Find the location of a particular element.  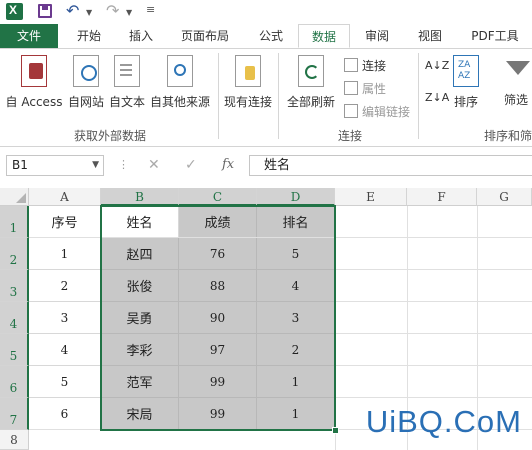

cell-a1: 序号 is located at coordinates (65, 222).